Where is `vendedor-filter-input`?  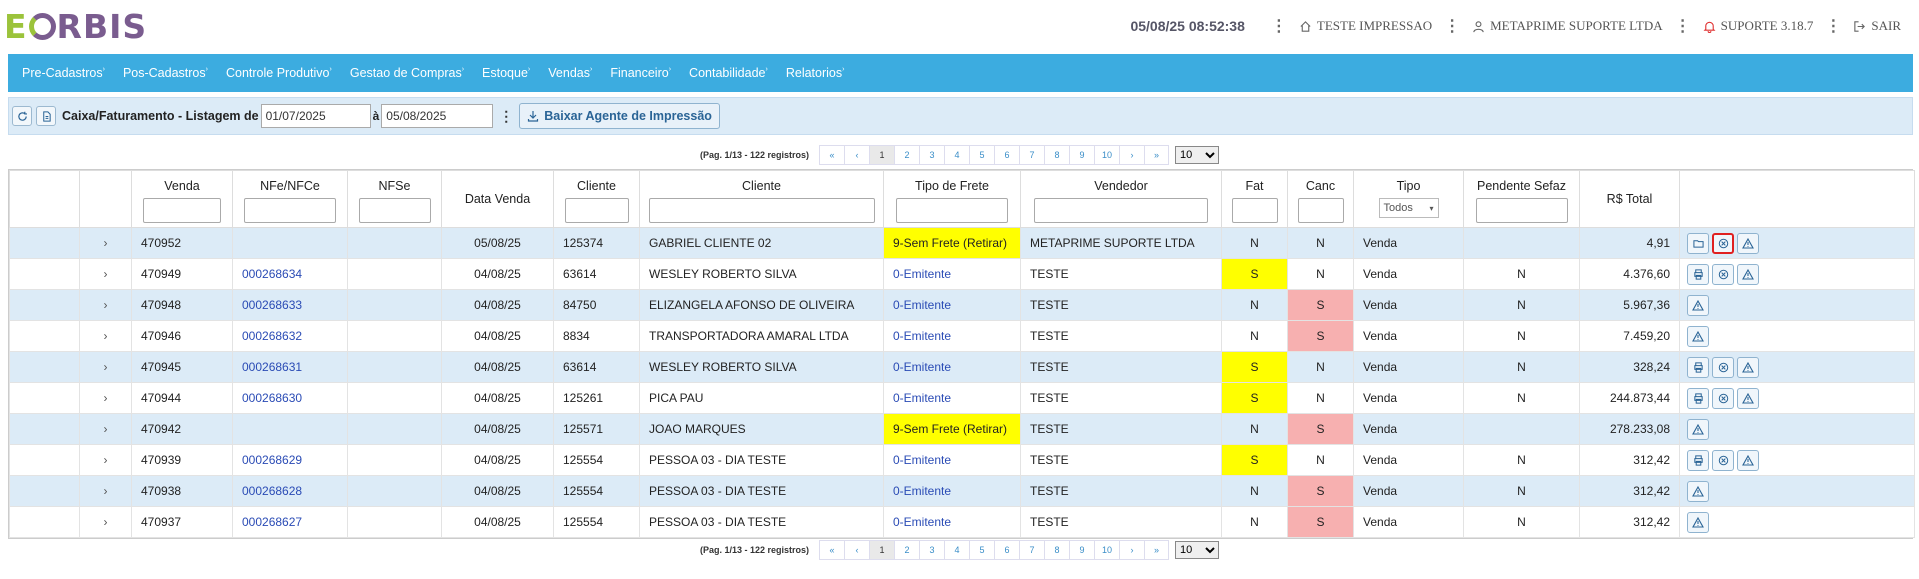
vendedor-filter-input is located at coordinates (1121, 210).